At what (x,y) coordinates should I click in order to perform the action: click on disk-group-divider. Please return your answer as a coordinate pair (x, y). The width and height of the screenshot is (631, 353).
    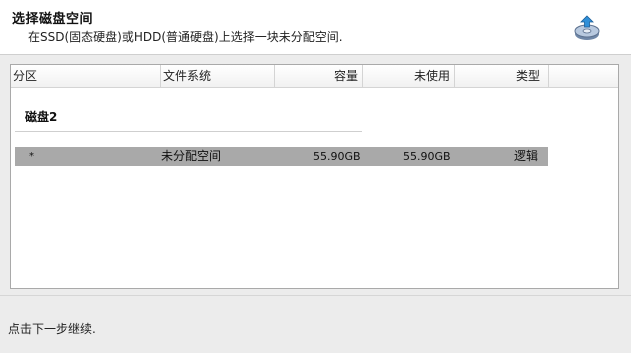
    Looking at the image, I should click on (188, 131).